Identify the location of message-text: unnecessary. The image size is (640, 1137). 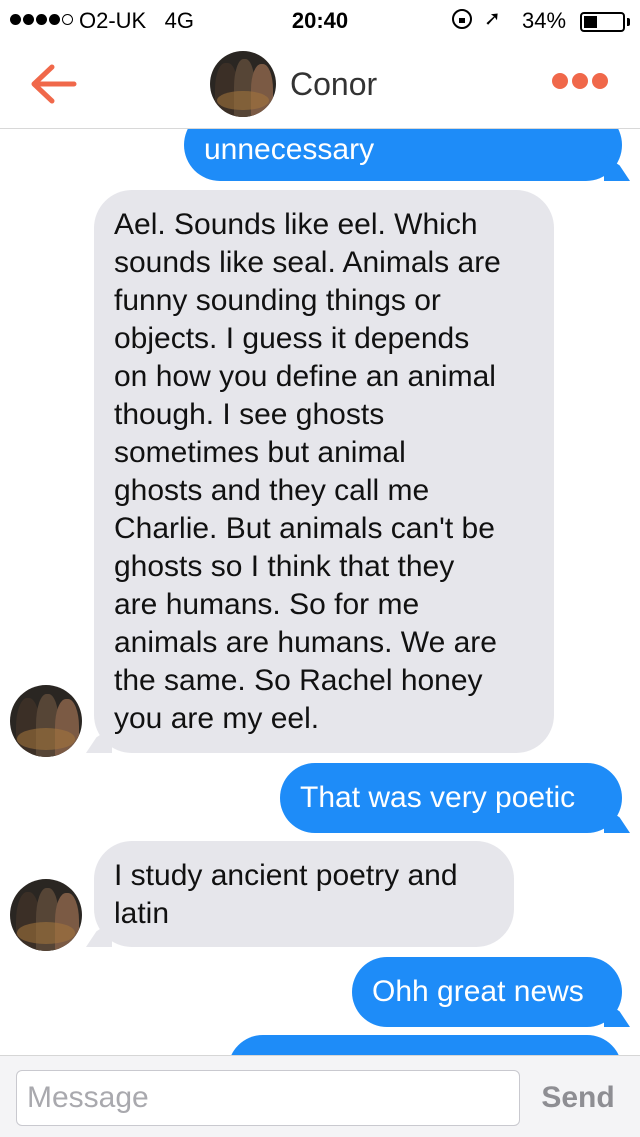
(289, 149).